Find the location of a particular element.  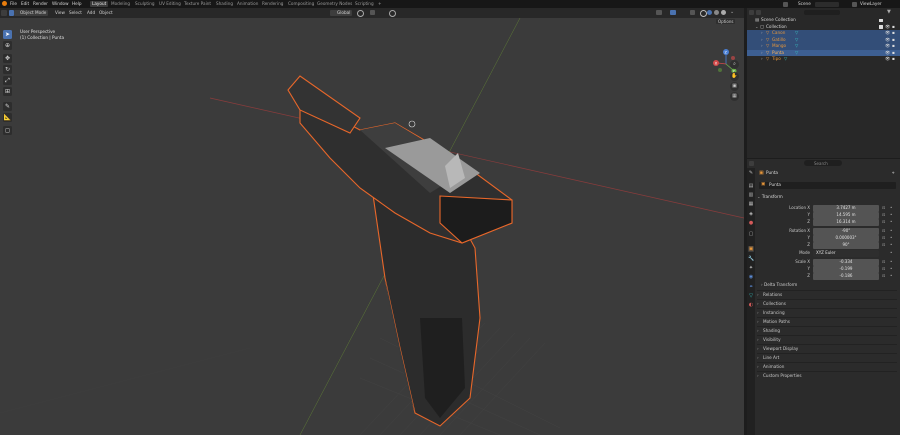

viewport-menu-view: View is located at coordinates (60, 13).